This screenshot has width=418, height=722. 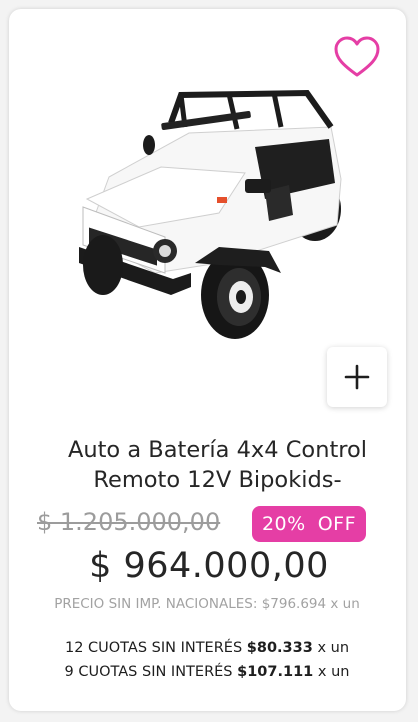 I want to click on installment-row: 12 CUOTAS SIN INTERÉS $80.333 x un, so click(x=207, y=648).